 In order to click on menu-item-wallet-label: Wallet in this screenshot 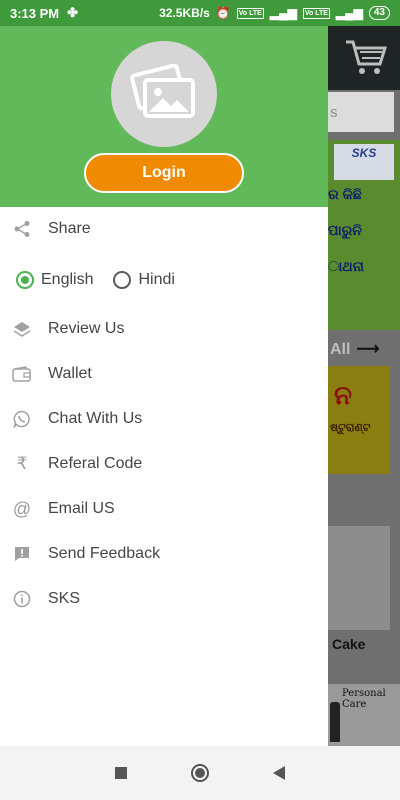, I will do `click(70, 373)`.